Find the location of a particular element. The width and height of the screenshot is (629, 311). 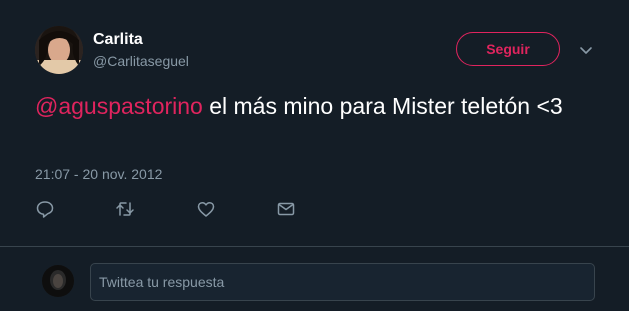

author-avatar-image is located at coordinates (59, 50).